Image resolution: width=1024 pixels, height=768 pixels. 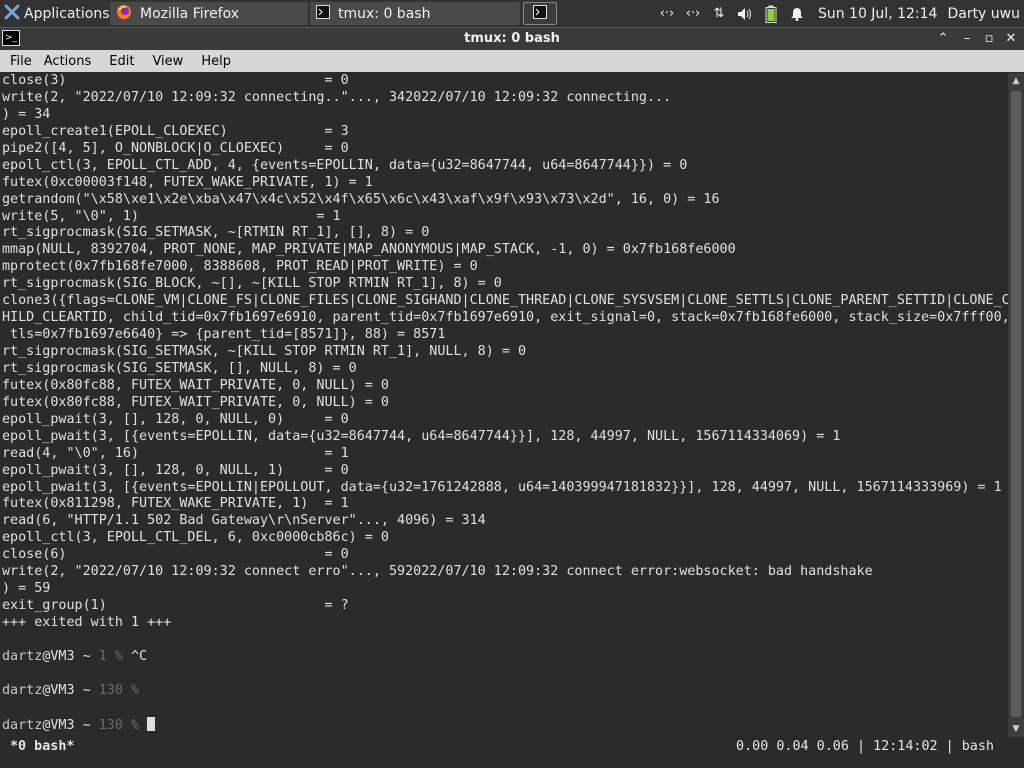 I want to click on firefox-icon, so click(x=124, y=14).